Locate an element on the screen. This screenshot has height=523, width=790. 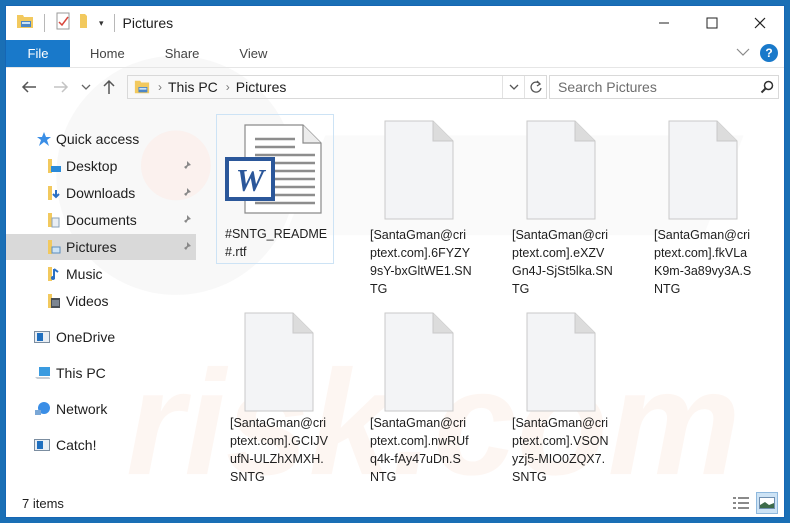
nav-quick-access: Quick access is located at coordinates (101, 139).